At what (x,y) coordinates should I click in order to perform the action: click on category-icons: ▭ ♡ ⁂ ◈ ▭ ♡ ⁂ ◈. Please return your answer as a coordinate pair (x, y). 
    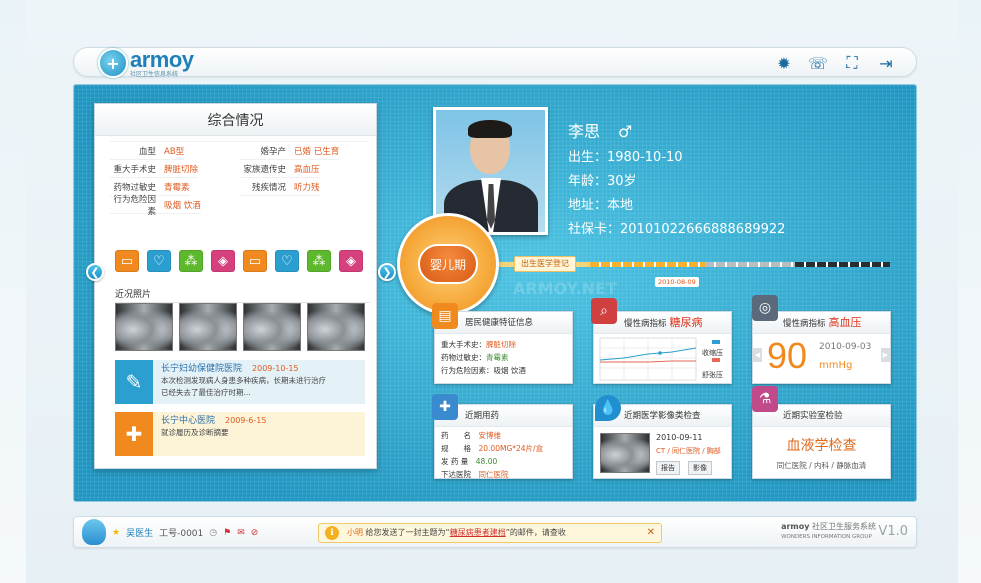
    Looking at the image, I should click on (239, 261).